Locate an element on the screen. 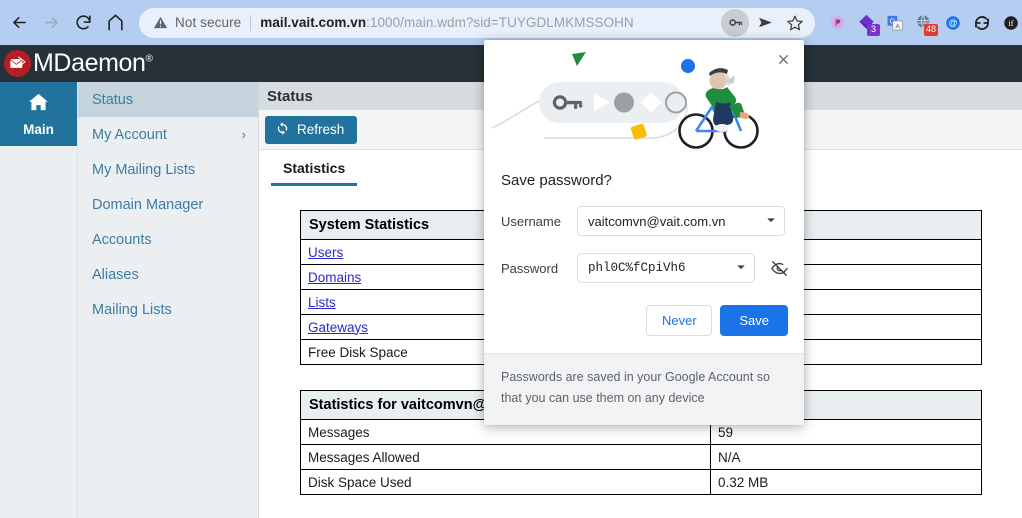 This screenshot has width=1022, height=518. svg-text: if is located at coordinates (1010, 23).